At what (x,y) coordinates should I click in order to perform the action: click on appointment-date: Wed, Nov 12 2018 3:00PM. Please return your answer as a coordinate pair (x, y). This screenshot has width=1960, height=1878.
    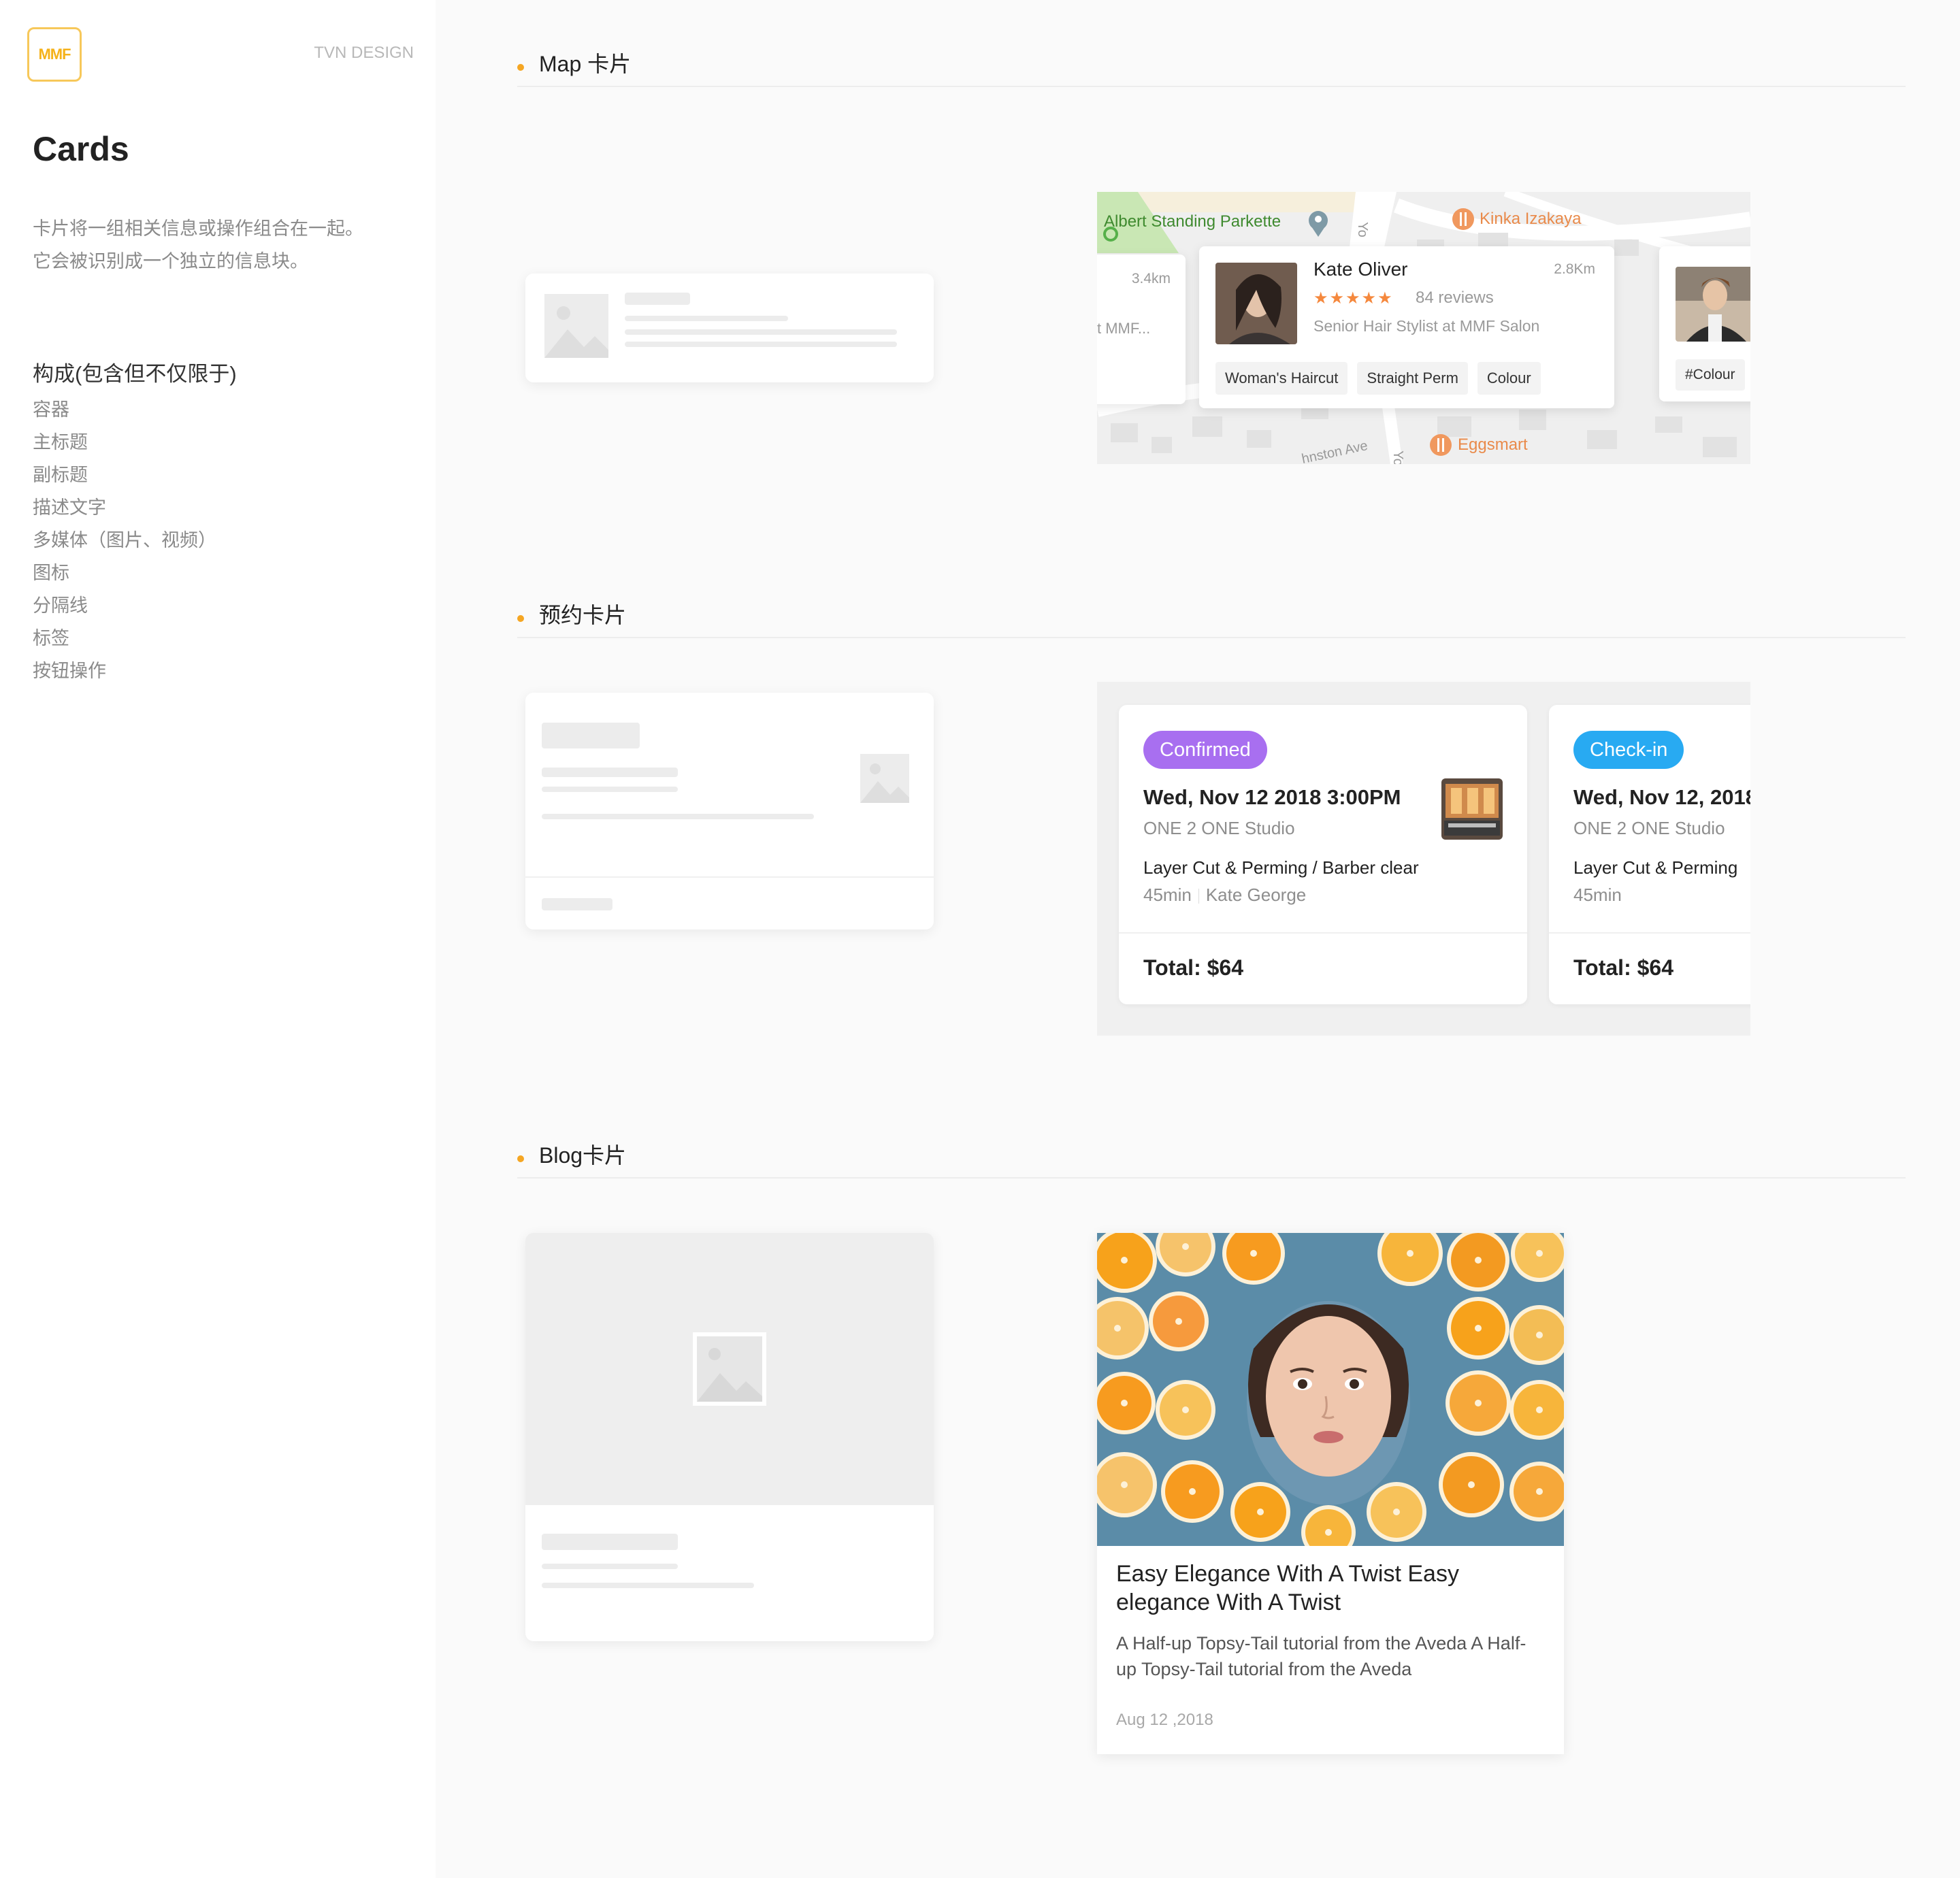
    Looking at the image, I should click on (1272, 797).